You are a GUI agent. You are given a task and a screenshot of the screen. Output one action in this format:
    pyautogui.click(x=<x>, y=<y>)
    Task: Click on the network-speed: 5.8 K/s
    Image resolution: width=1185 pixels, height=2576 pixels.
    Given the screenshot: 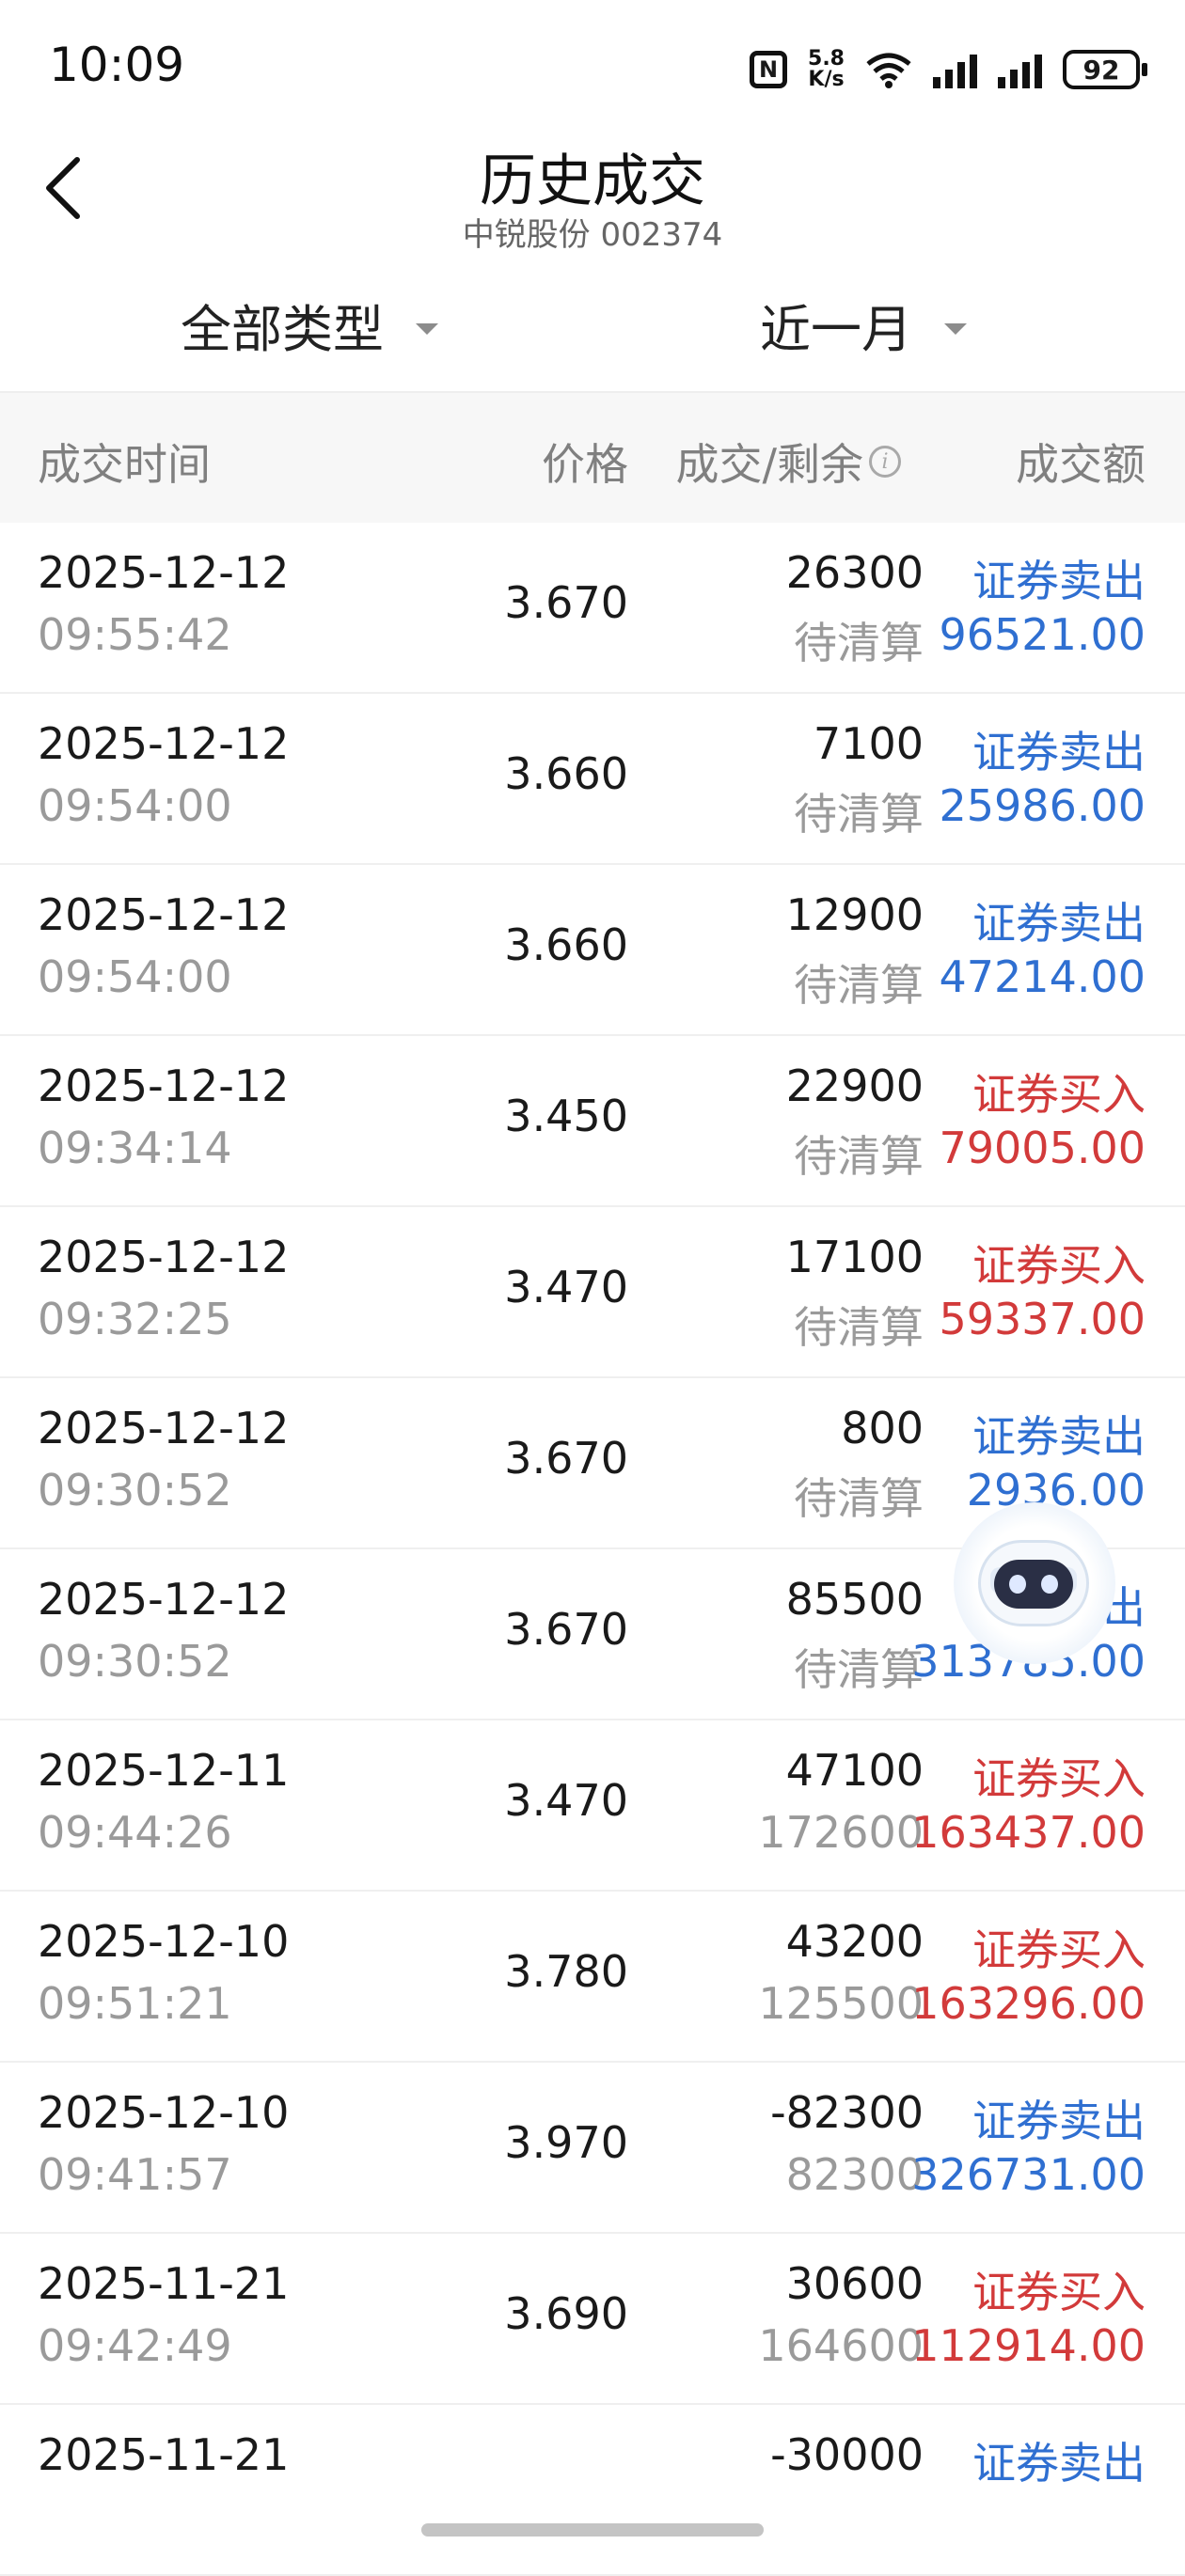 What is the action you would take?
    pyautogui.click(x=826, y=70)
    